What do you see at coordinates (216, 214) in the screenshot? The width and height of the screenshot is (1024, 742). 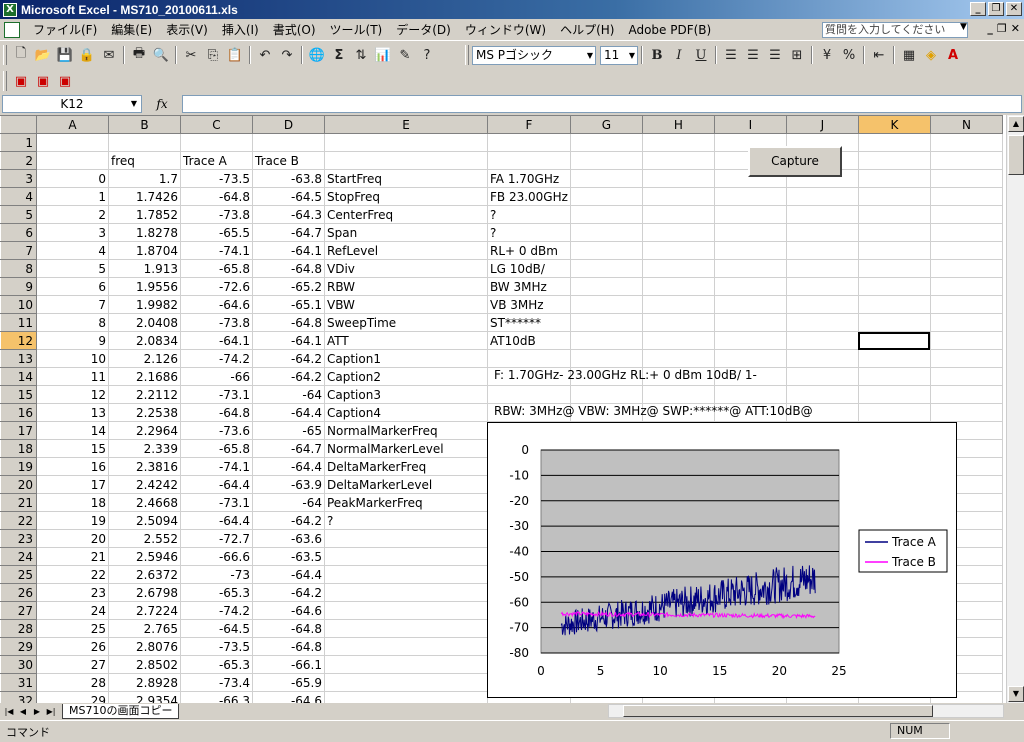 I see `cell-c5: -73.8` at bounding box center [216, 214].